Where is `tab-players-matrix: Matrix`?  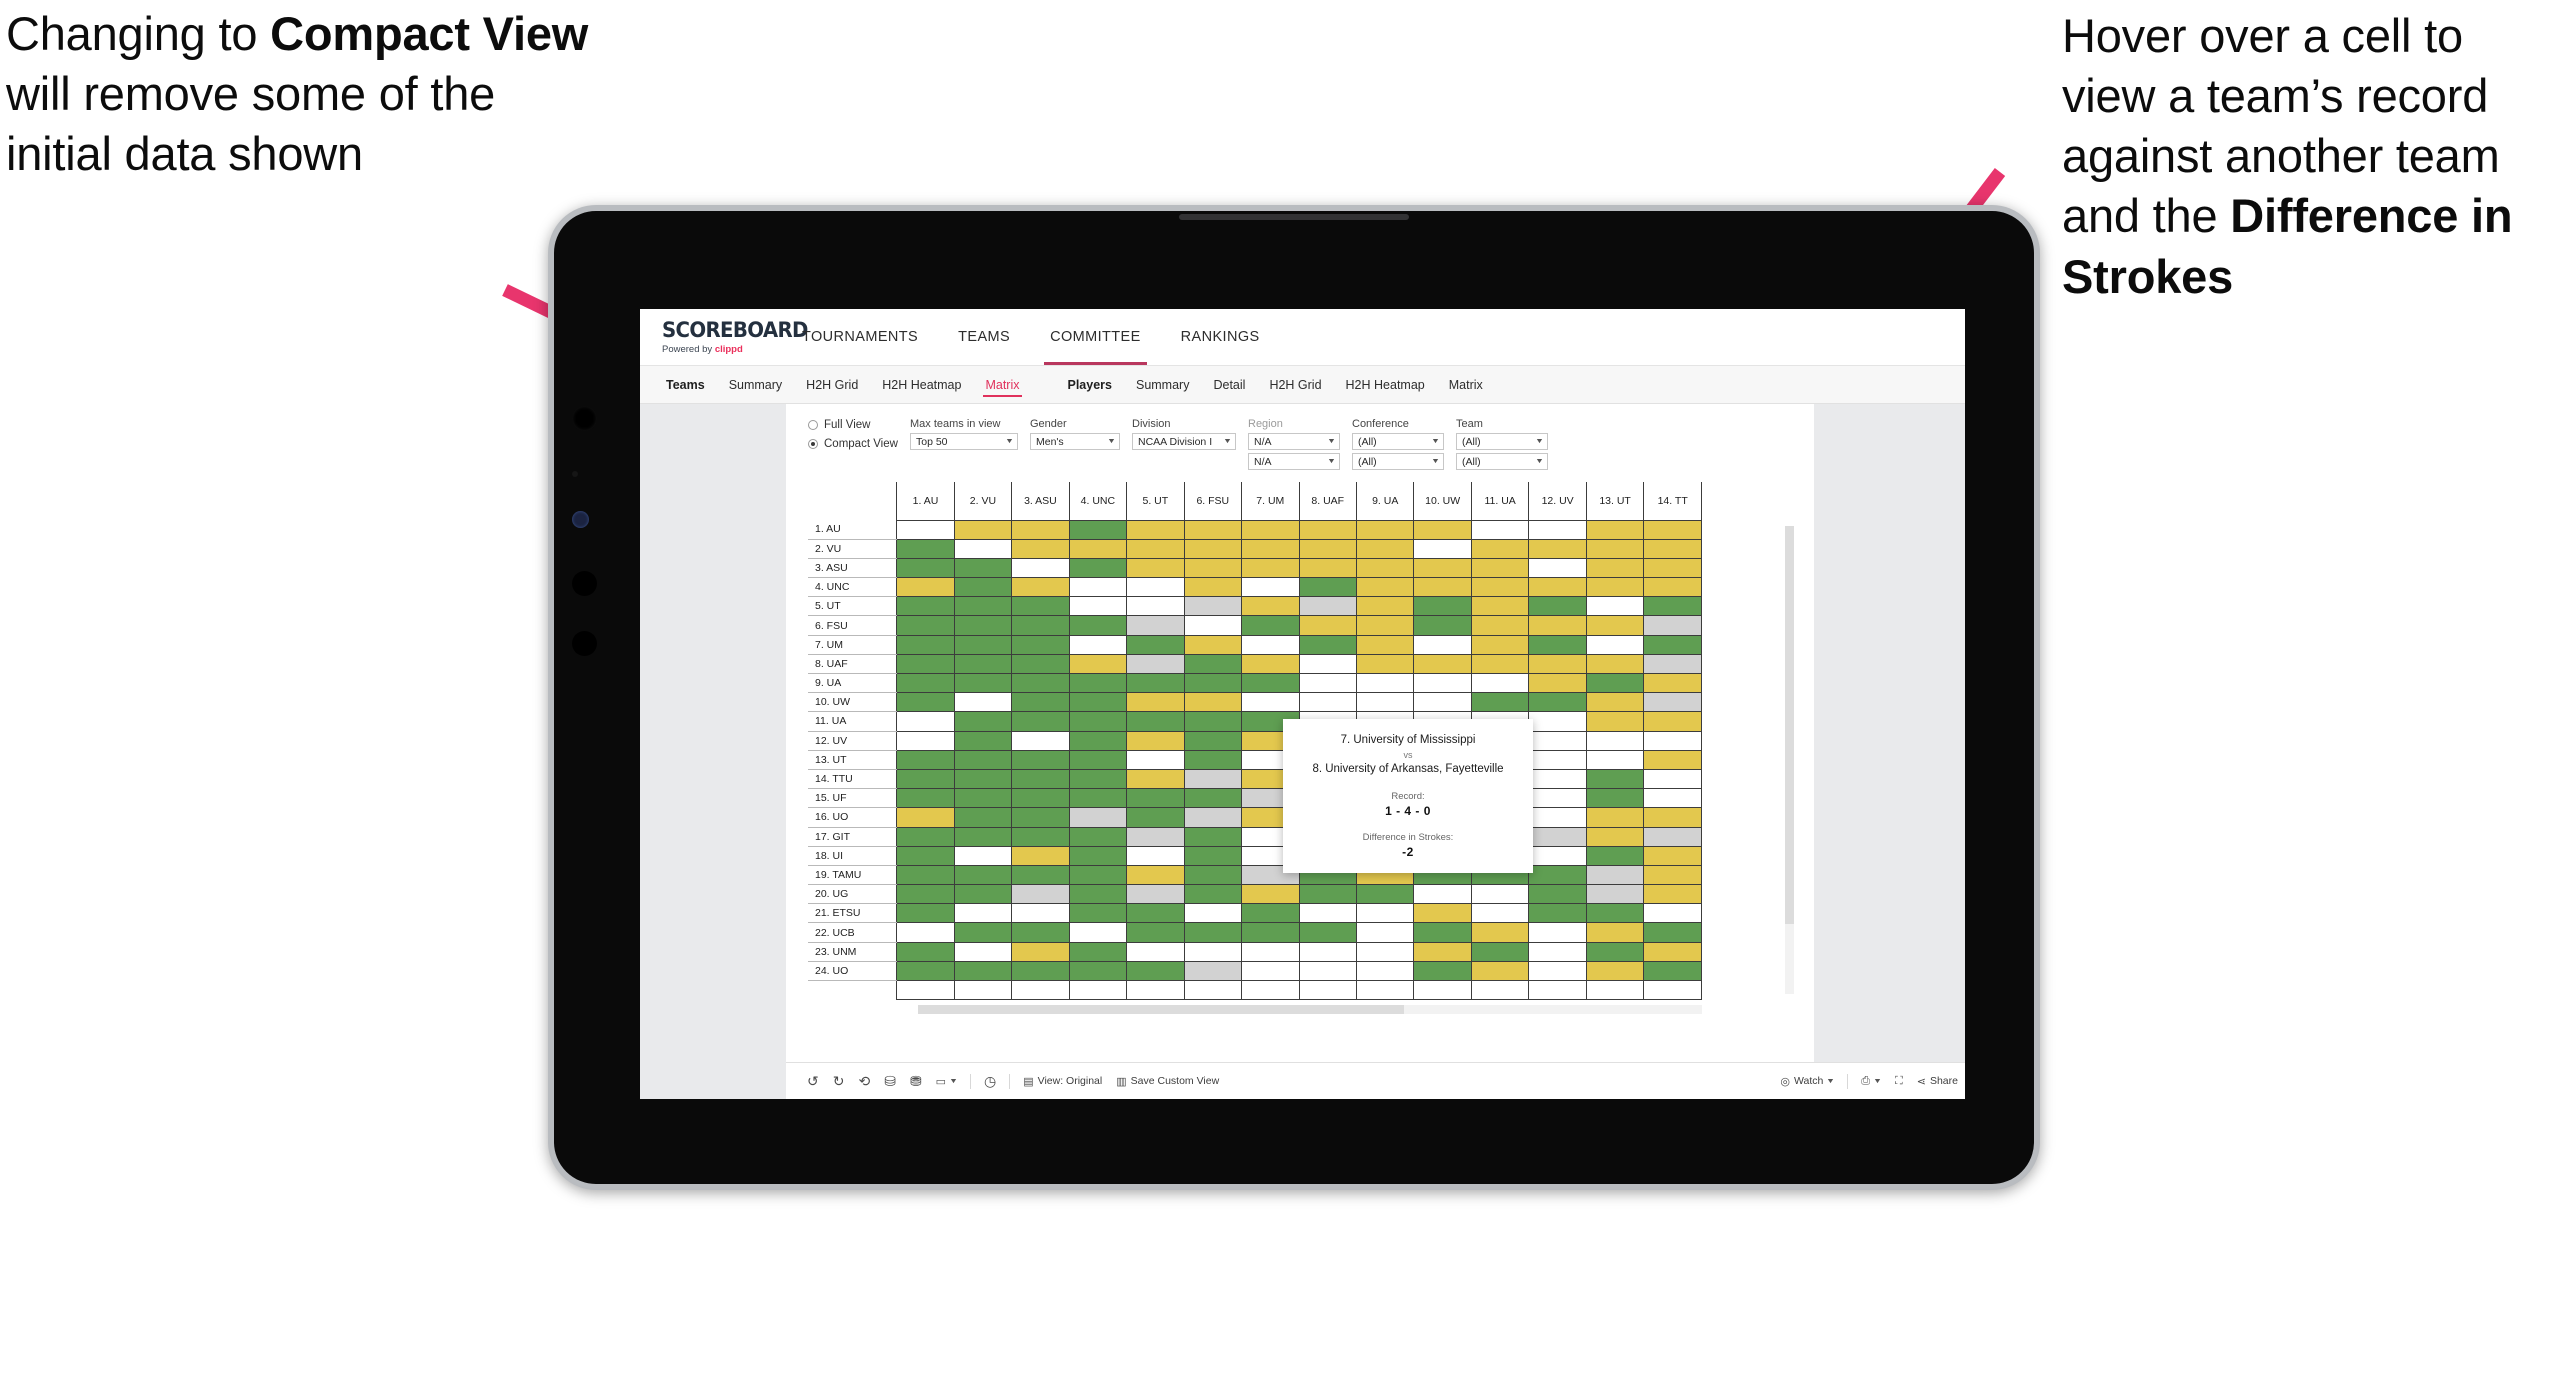 tab-players-matrix: Matrix is located at coordinates (1466, 384).